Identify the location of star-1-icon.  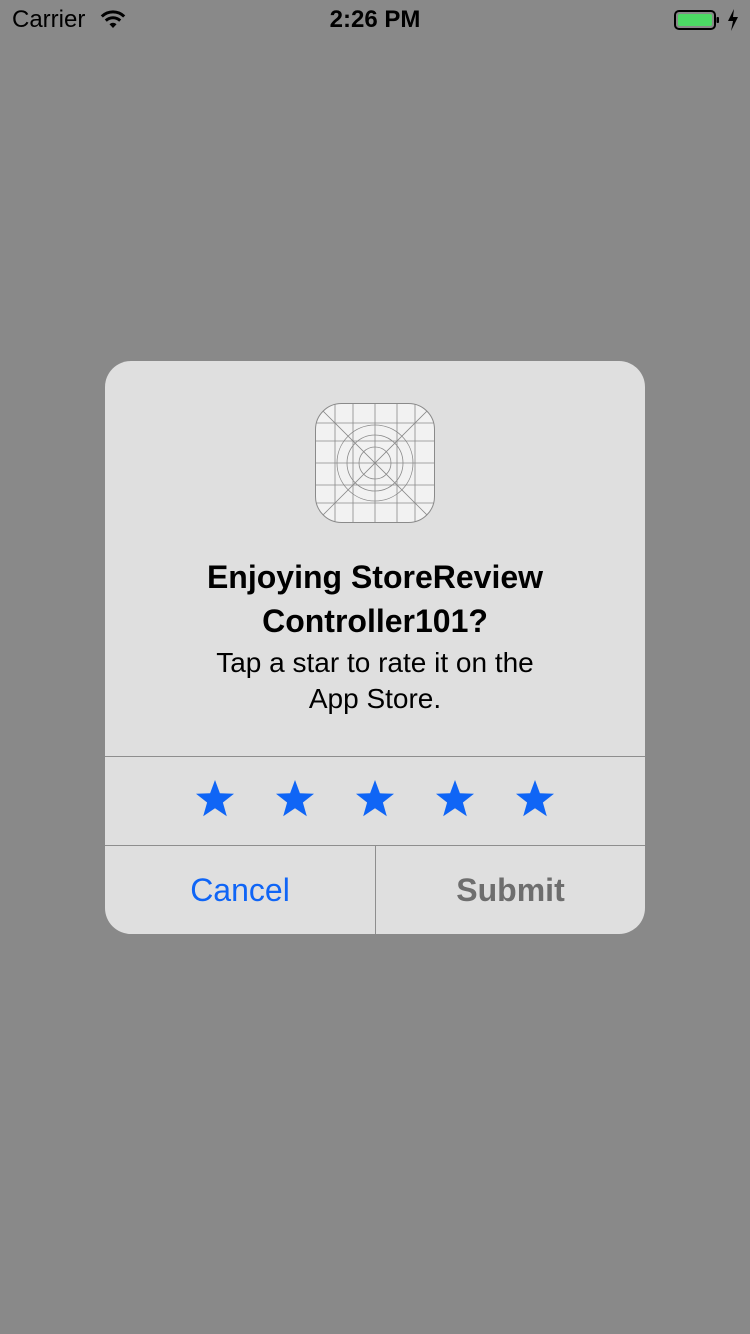
(215, 800).